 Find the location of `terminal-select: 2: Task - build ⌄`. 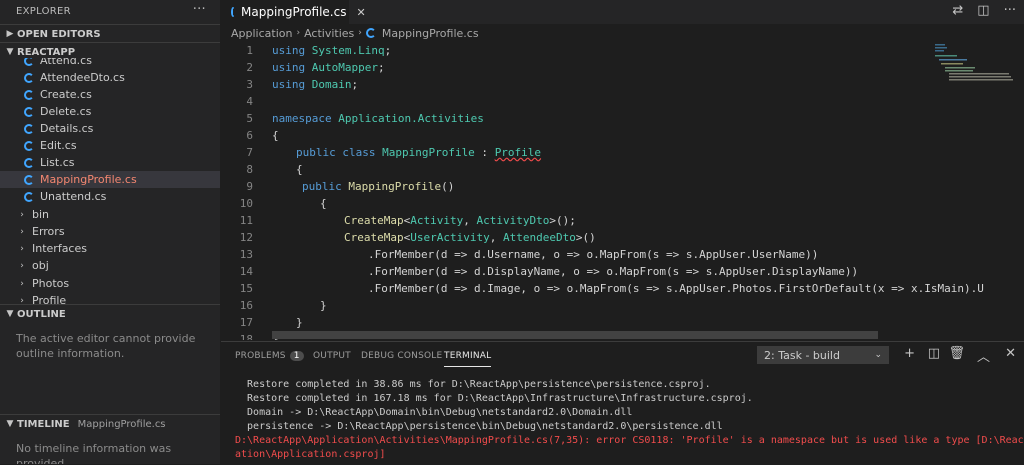

terminal-select: 2: Task - build ⌄ is located at coordinates (823, 355).